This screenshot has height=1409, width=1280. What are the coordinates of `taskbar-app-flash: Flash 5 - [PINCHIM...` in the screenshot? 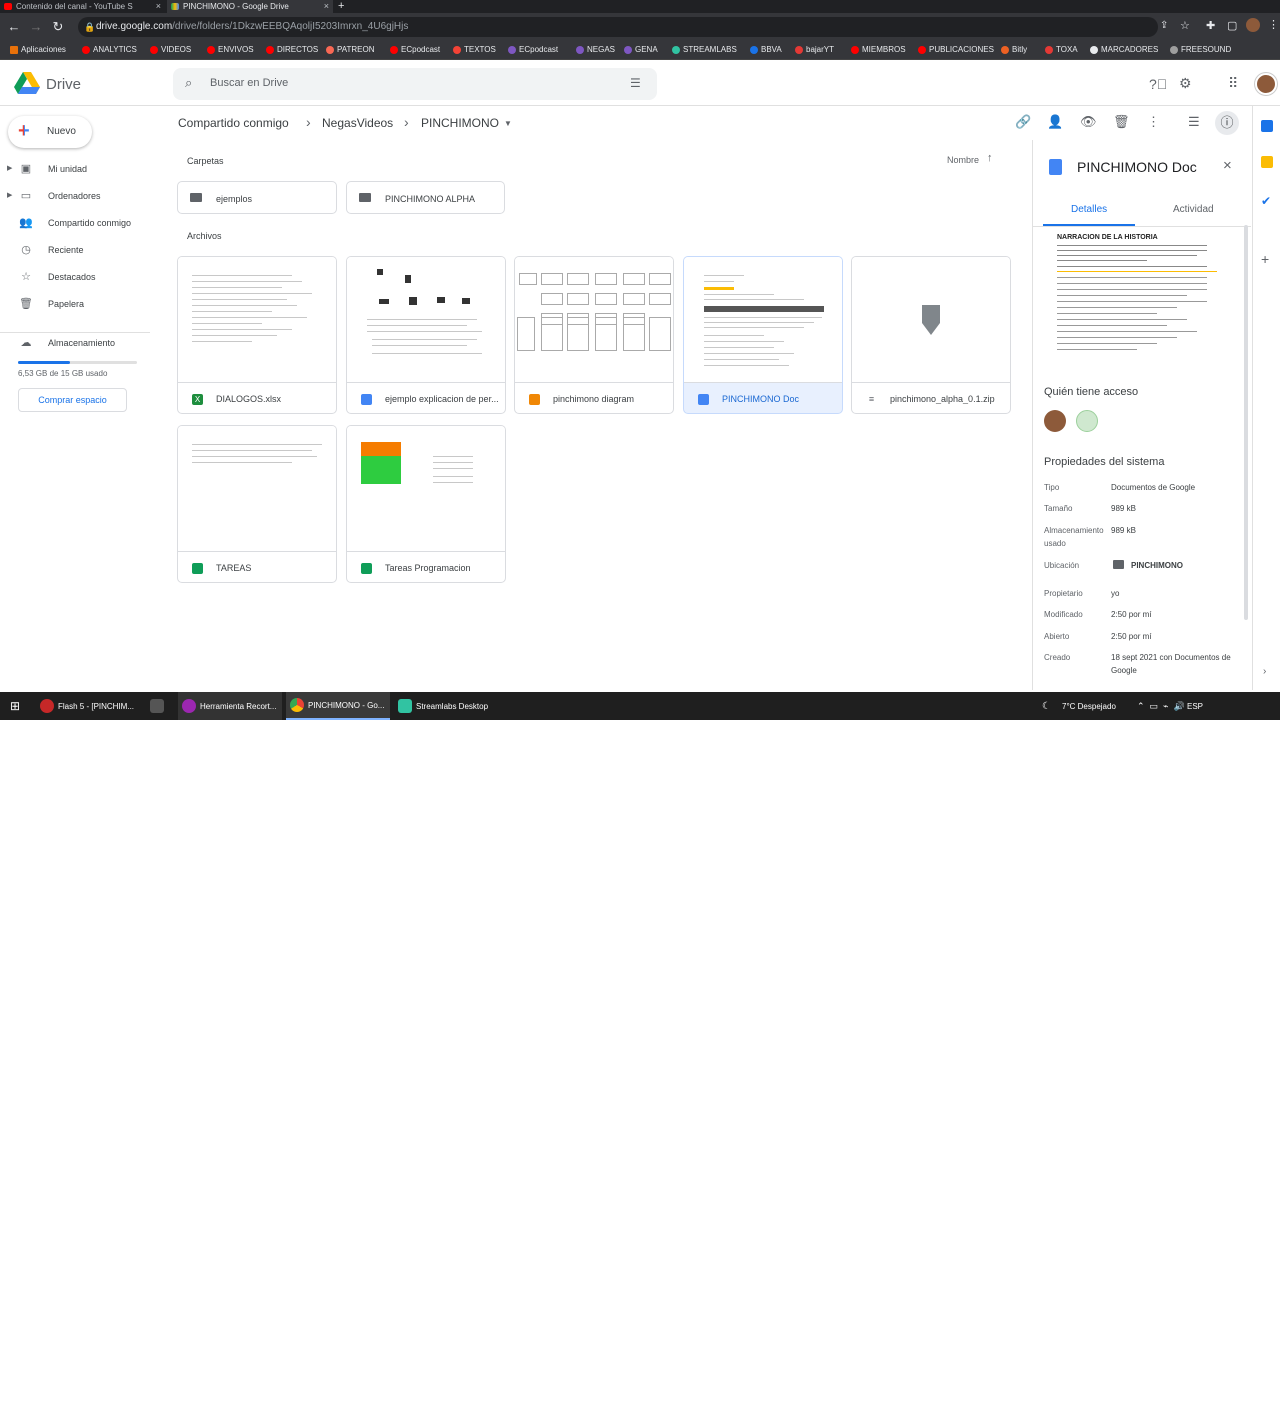 It's located at (87, 706).